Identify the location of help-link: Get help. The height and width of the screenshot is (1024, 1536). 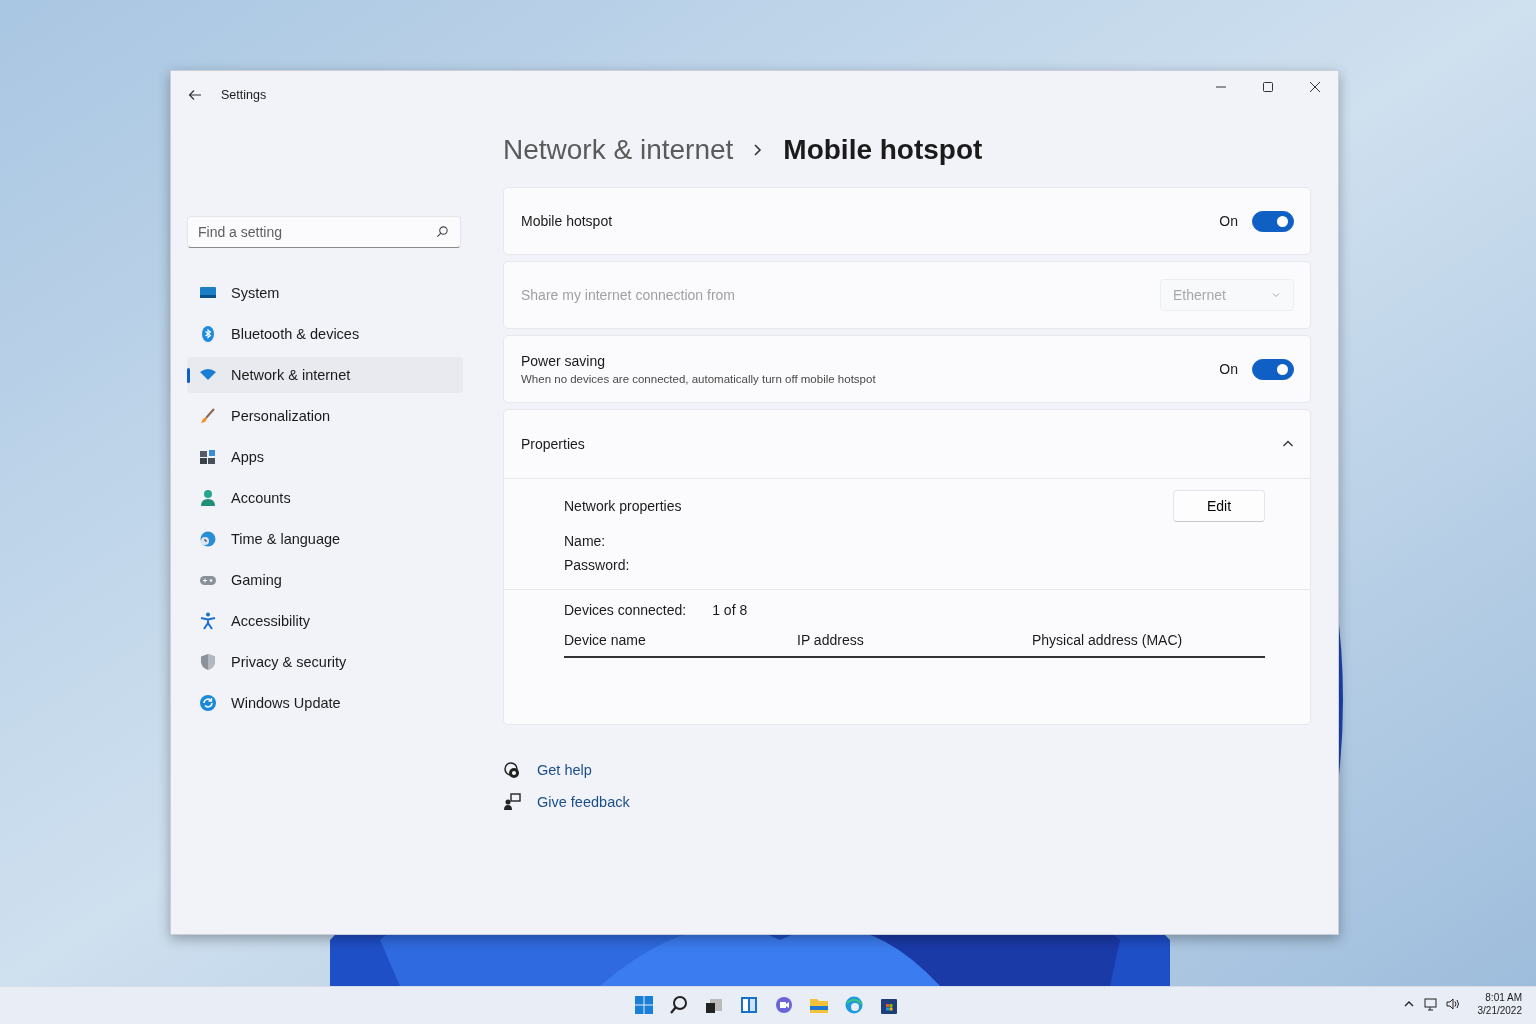
(564, 770).